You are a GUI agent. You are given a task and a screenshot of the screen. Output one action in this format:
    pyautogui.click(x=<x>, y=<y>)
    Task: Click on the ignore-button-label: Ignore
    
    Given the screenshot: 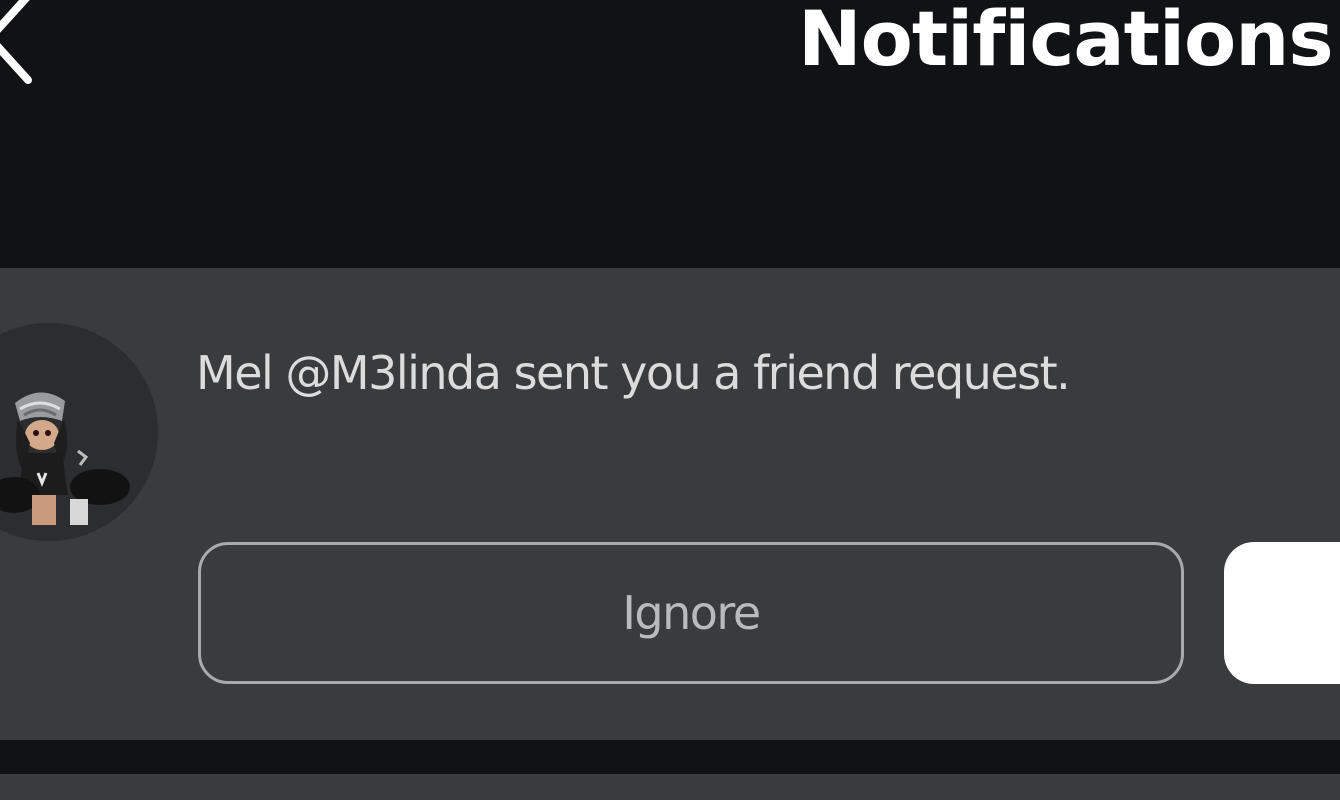 What is the action you would take?
    pyautogui.click(x=691, y=613)
    